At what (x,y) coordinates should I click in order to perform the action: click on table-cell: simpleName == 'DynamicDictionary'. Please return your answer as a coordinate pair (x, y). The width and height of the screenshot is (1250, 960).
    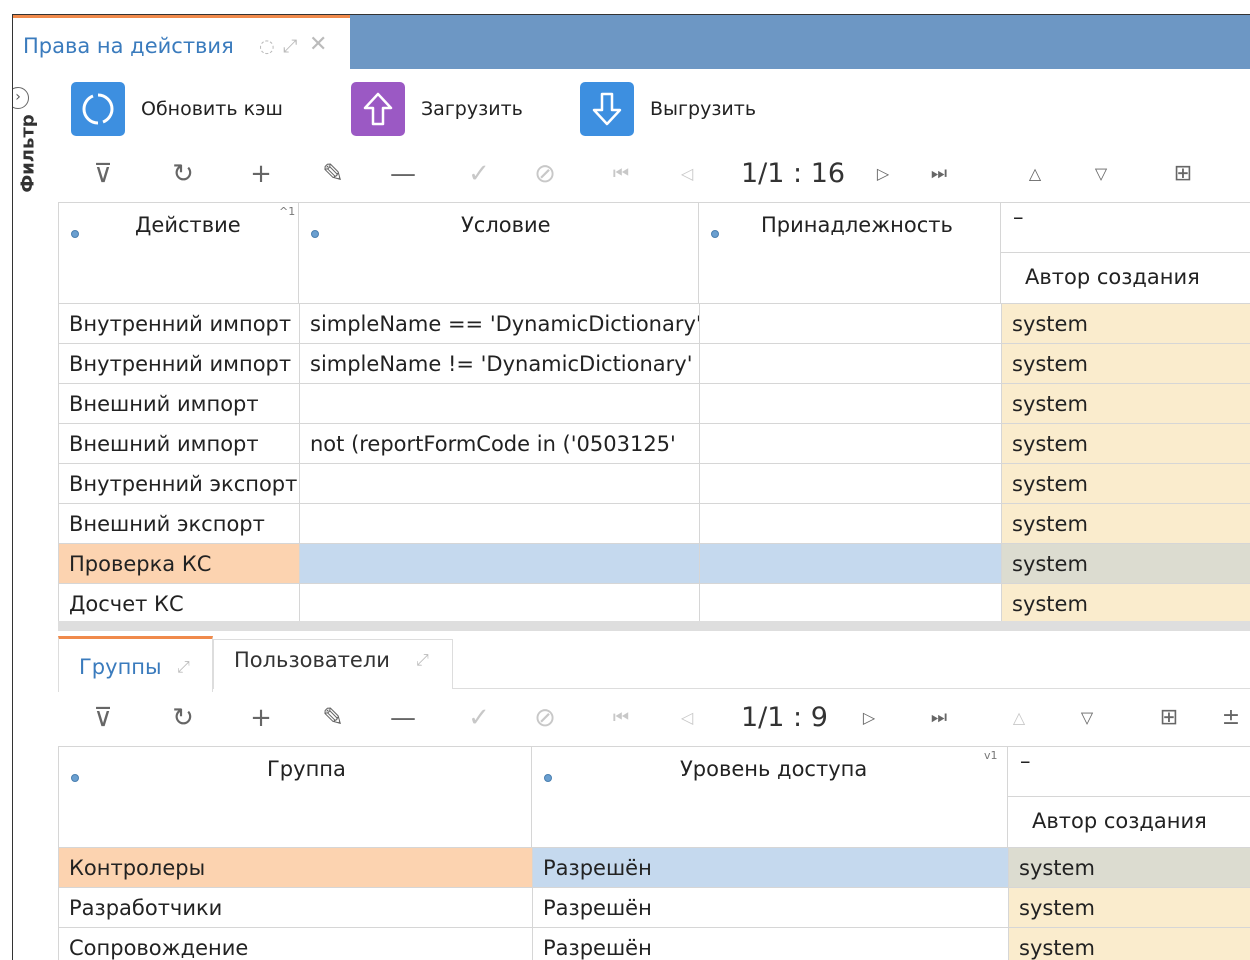
    Looking at the image, I should click on (499, 323).